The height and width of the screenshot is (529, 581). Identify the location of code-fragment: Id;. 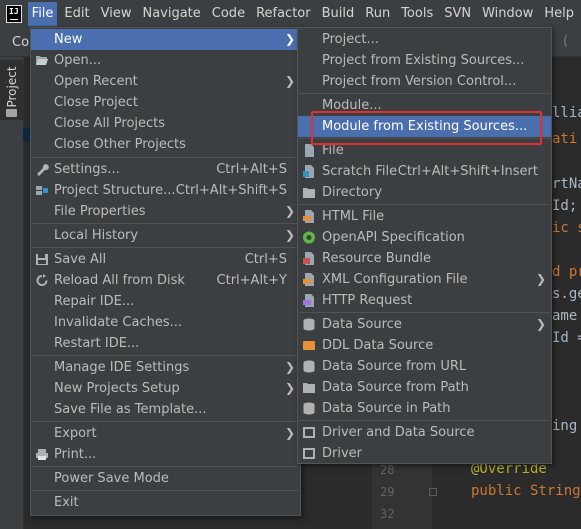
(565, 206).